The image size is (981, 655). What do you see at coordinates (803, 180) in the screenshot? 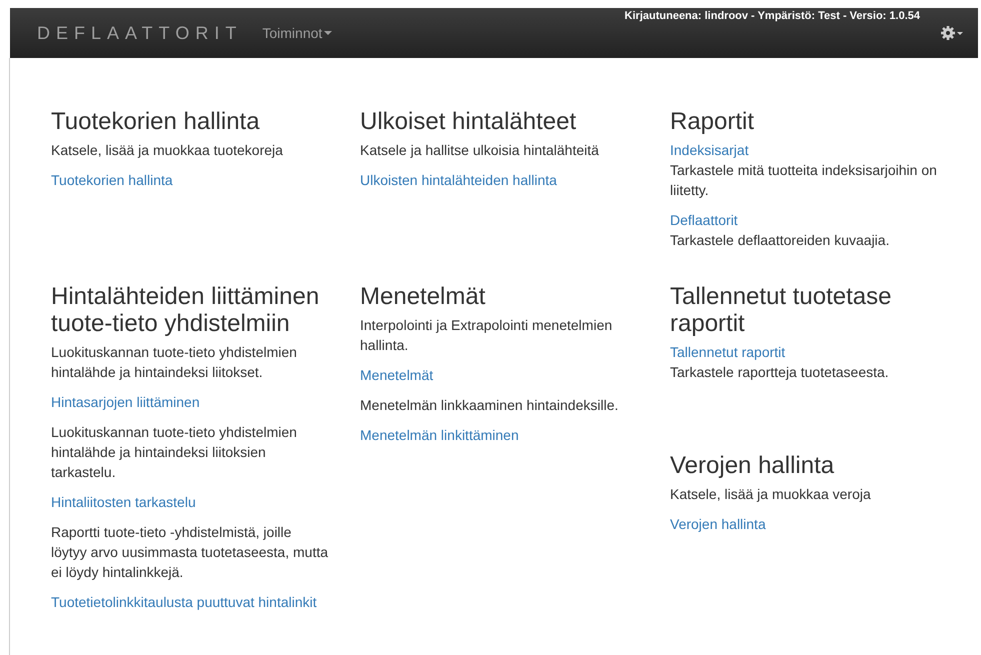
I see `description-text: Tarkastele mitä tuotteita indeksisarjoihin on liitetty.` at bounding box center [803, 180].